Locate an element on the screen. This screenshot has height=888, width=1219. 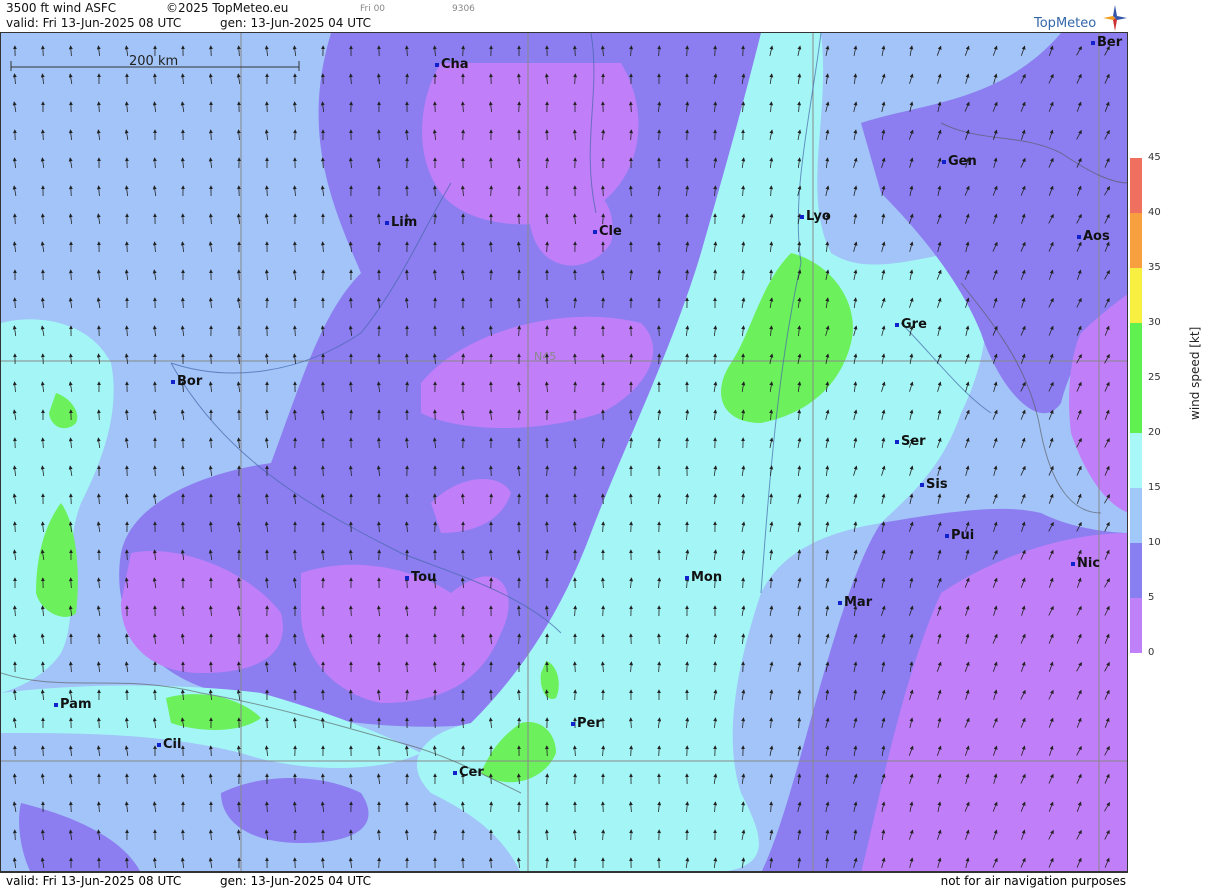
city-label: Nic is located at coordinates (1085, 563).